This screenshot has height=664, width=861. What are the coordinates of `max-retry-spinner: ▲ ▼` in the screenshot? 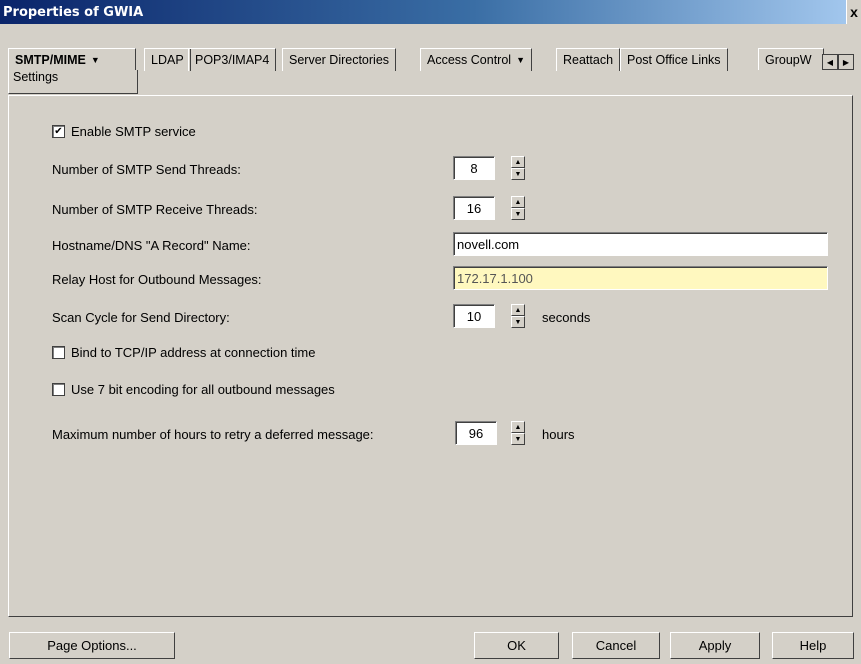 It's located at (518, 433).